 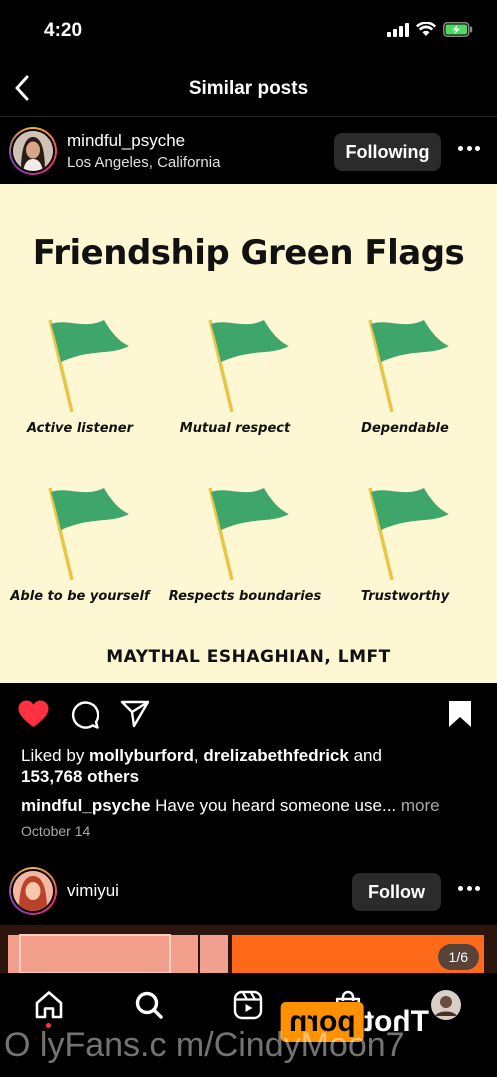 What do you see at coordinates (63, 30) in the screenshot?
I see `status-time: 4:20` at bounding box center [63, 30].